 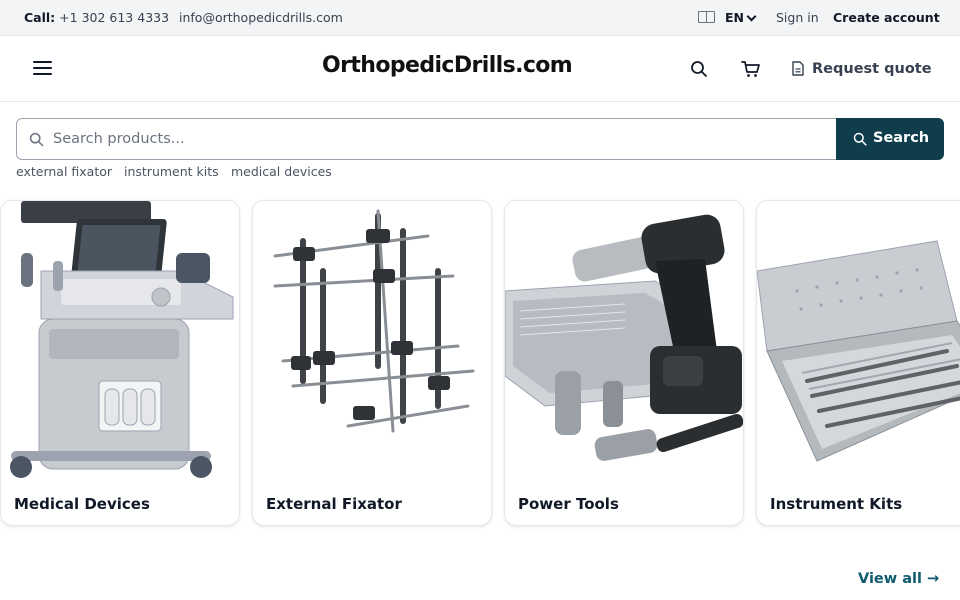 I want to click on category-title: External Fixator, so click(x=334, y=504).